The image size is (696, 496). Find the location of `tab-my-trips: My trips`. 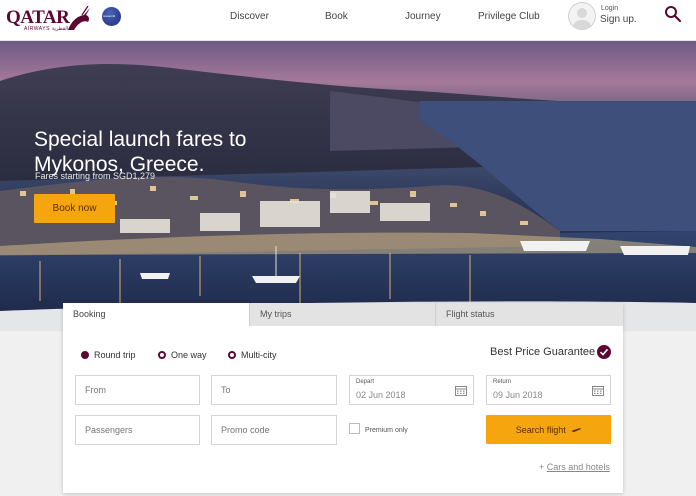

tab-my-trips: My trips is located at coordinates (342, 314).